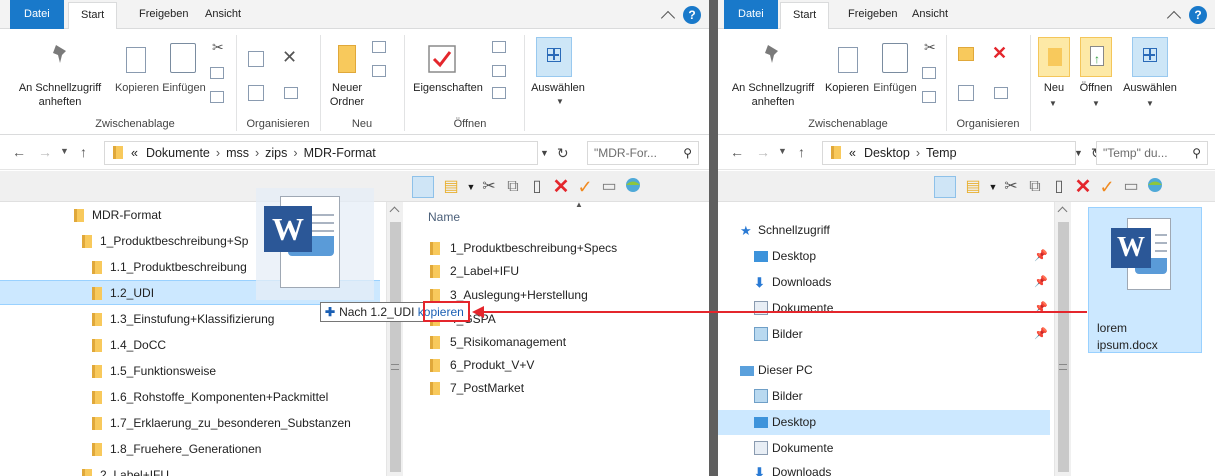  I want to click on open-icon: ↑, so click(1096, 57).